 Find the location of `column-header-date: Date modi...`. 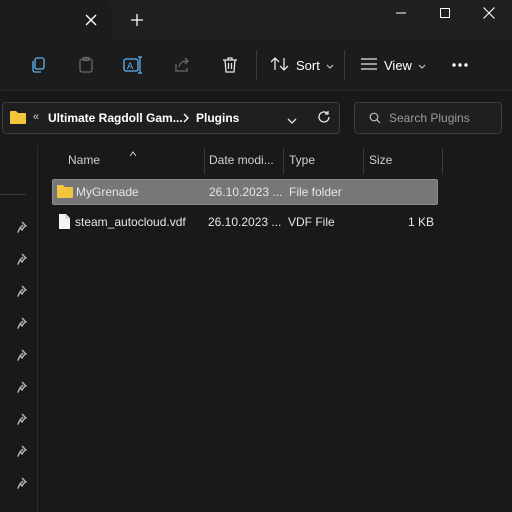

column-header-date: Date modi... is located at coordinates (247, 160).